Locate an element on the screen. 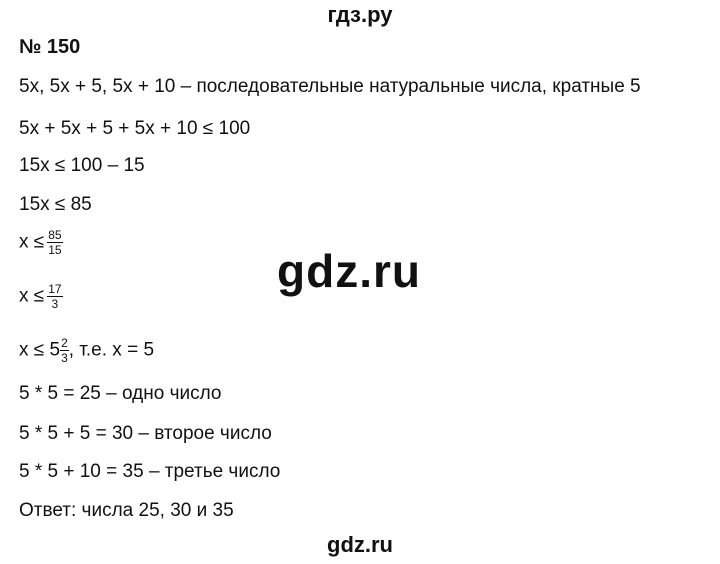 This screenshot has height=564, width=720. solution-line-2: 5x + 5x + 5 + 5x + 10 ≤ 100 is located at coordinates (135, 128).